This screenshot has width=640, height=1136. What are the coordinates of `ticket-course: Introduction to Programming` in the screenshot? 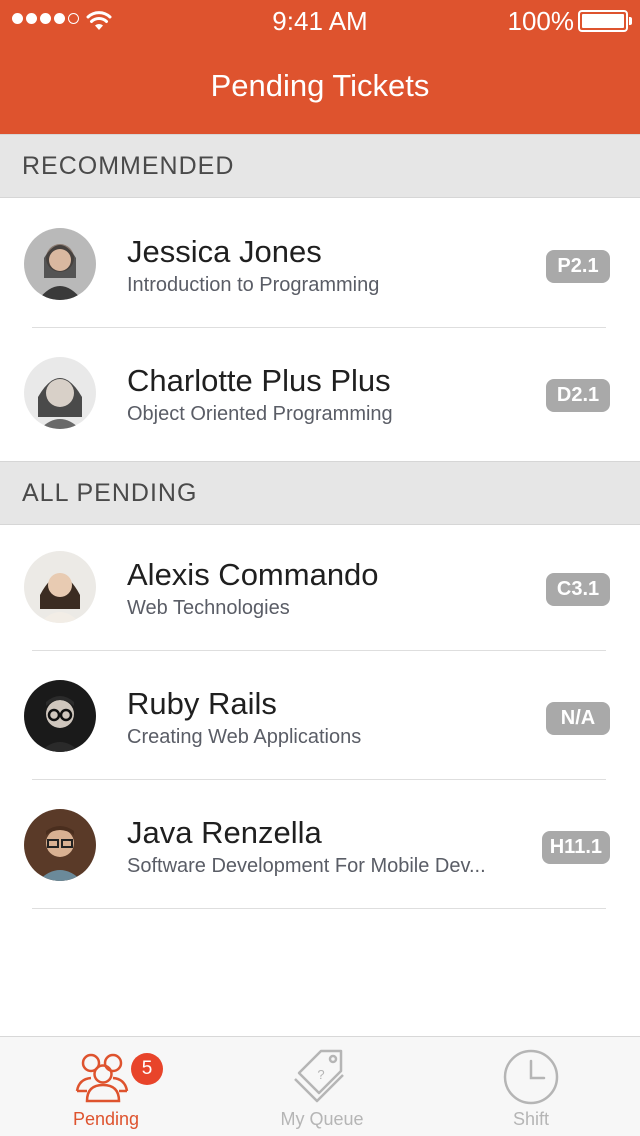 It's located at (253, 285).